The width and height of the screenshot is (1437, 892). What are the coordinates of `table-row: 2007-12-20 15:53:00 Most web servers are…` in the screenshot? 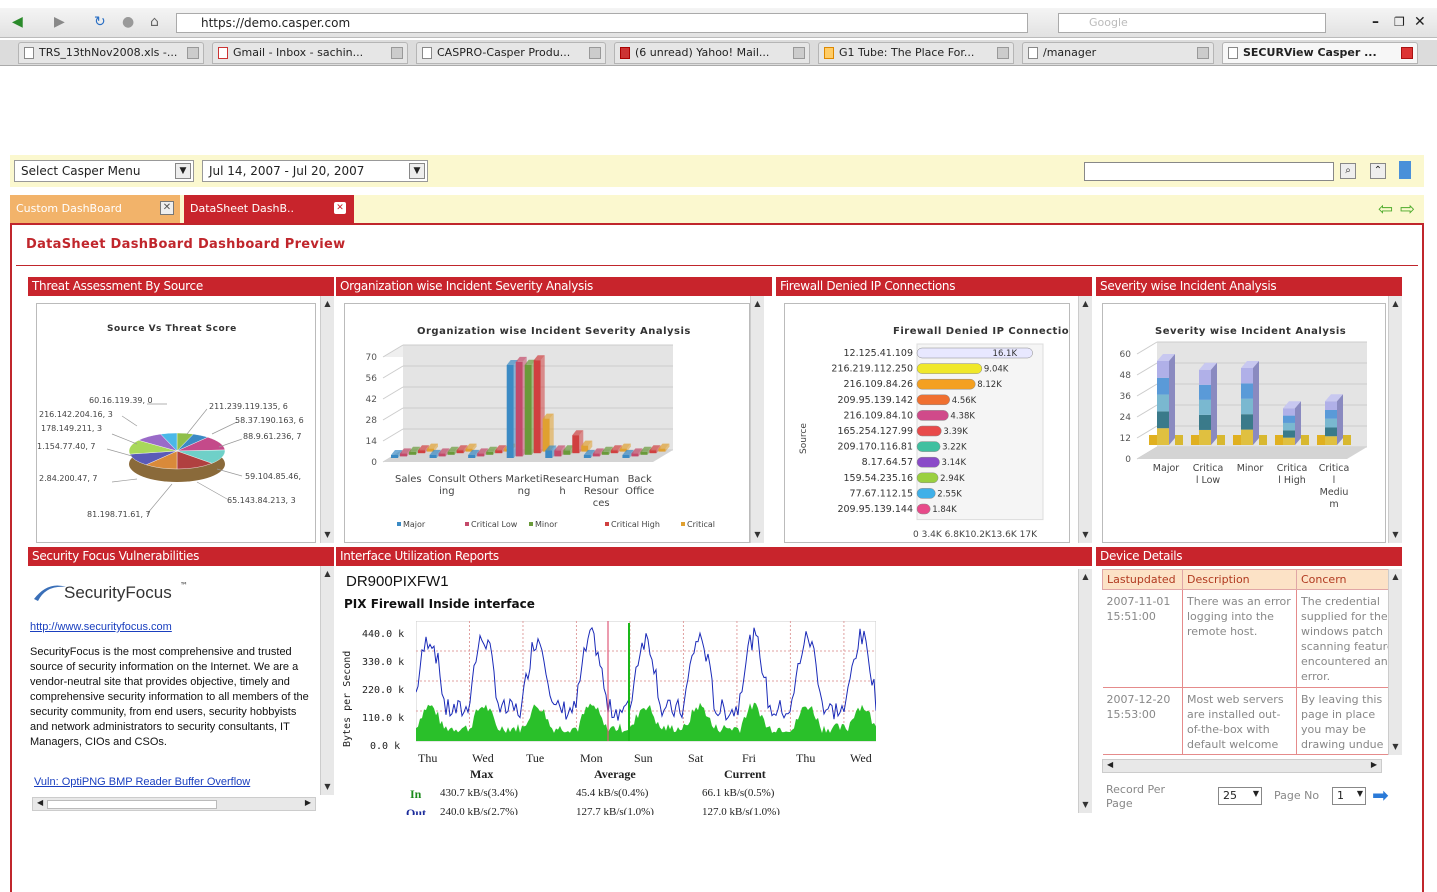 It's located at (1251, 721).